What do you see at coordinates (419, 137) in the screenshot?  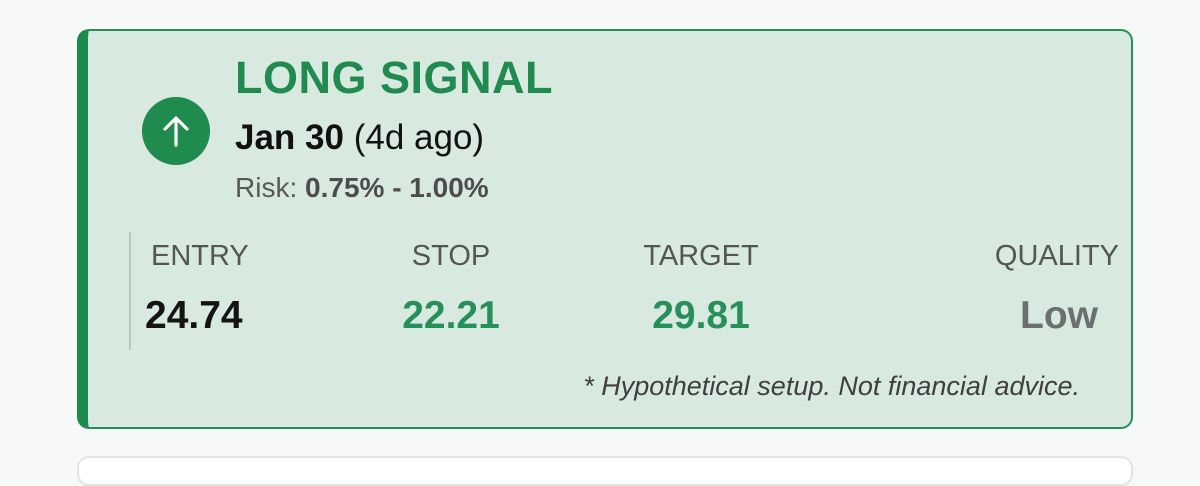 I see `signal-age: (4d ago)` at bounding box center [419, 137].